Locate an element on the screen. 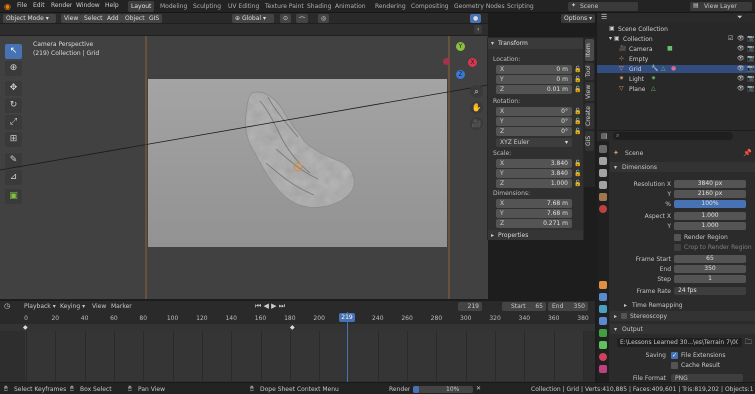 Image resolution: width=755 pixels, height=394 pixels. tab-gis: GIS is located at coordinates (589, 141).